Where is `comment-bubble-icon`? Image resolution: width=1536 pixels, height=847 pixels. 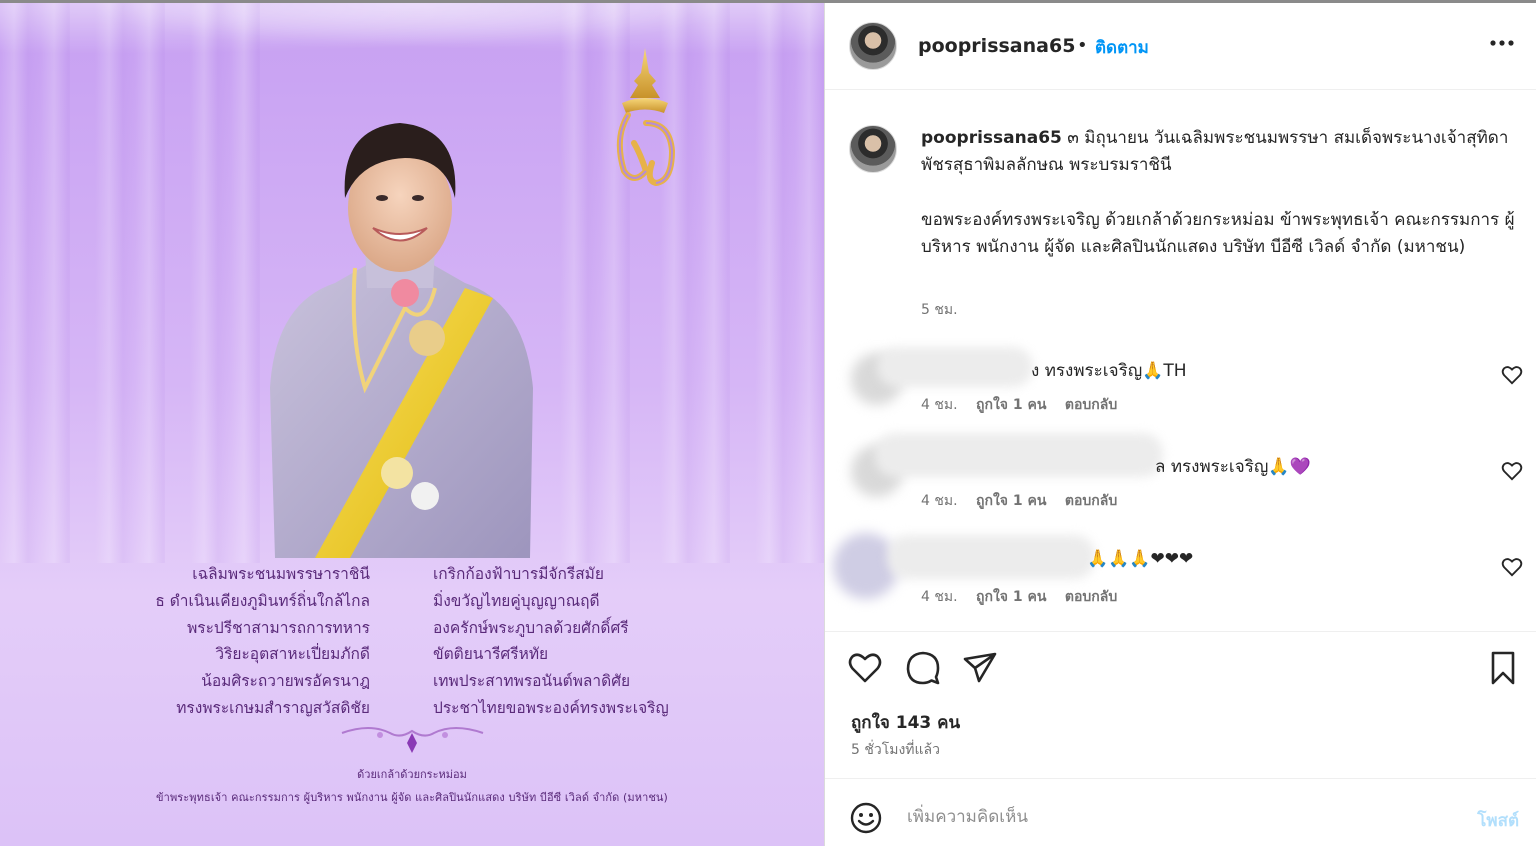 comment-bubble-icon is located at coordinates (923, 668).